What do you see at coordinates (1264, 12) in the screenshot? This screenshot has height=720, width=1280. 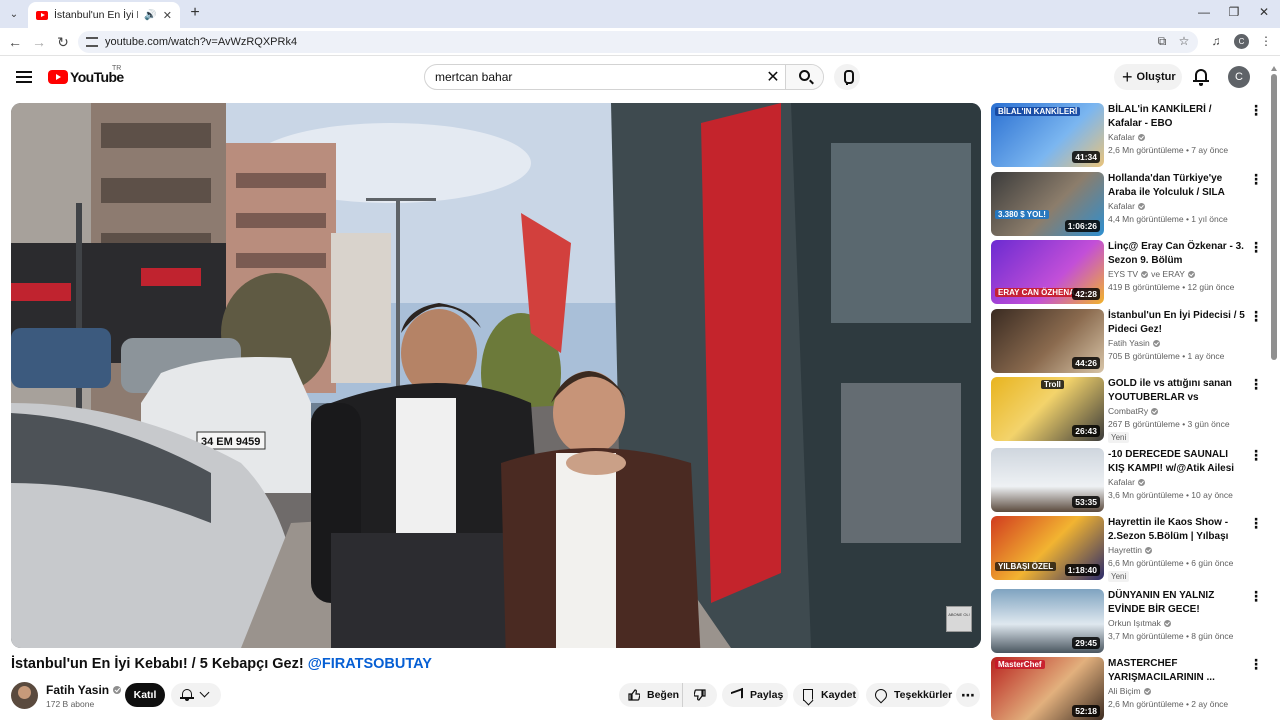 I see `close-window-button: ✕` at bounding box center [1264, 12].